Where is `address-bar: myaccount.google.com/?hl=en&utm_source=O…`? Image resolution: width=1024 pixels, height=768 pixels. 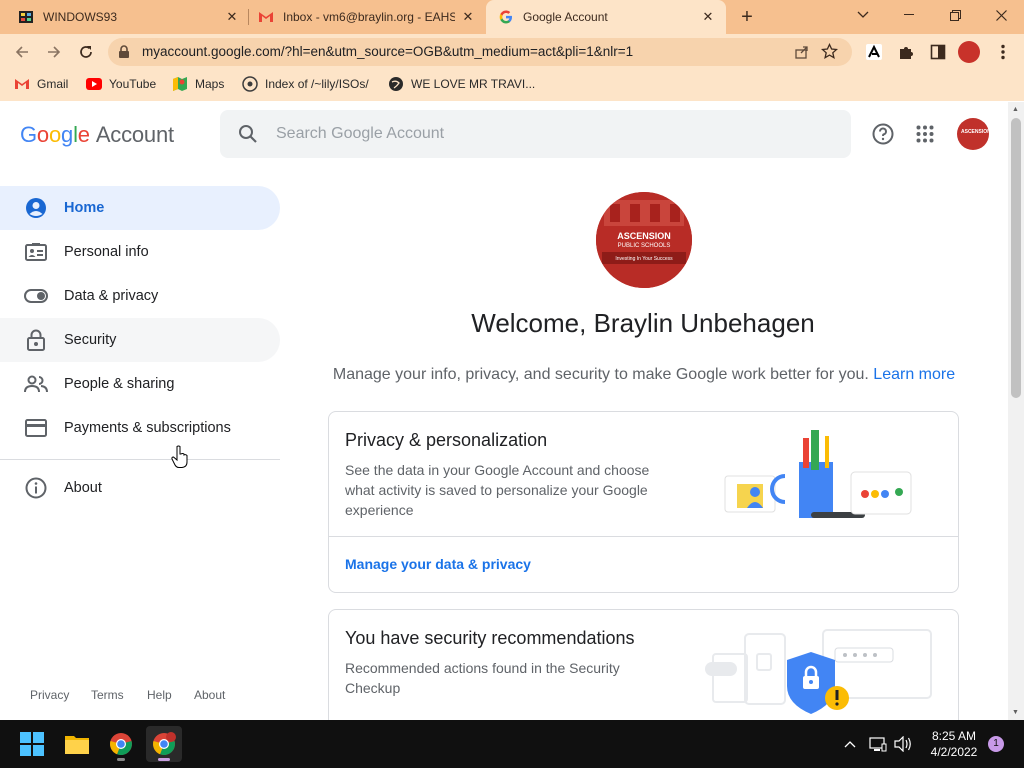 address-bar: myaccount.google.com/?hl=en&utm_source=O… is located at coordinates (480, 52).